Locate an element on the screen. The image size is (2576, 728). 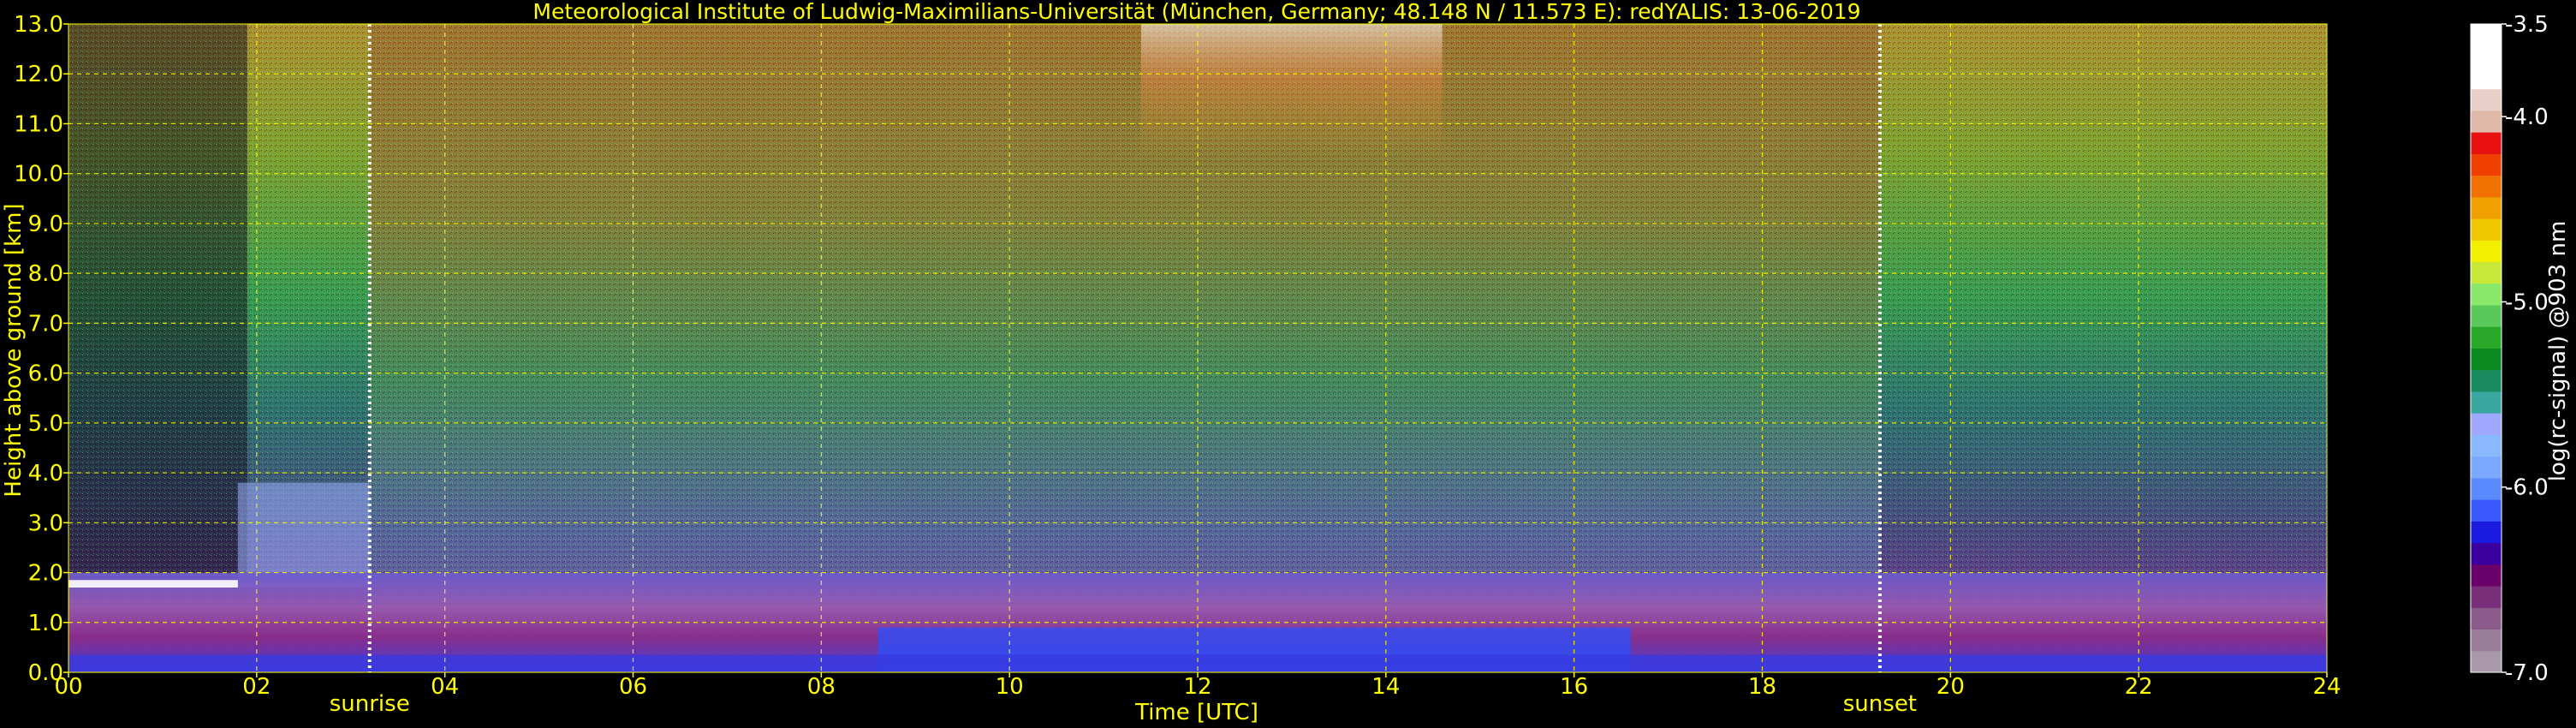
x-tick-label: 06 is located at coordinates (633, 687).